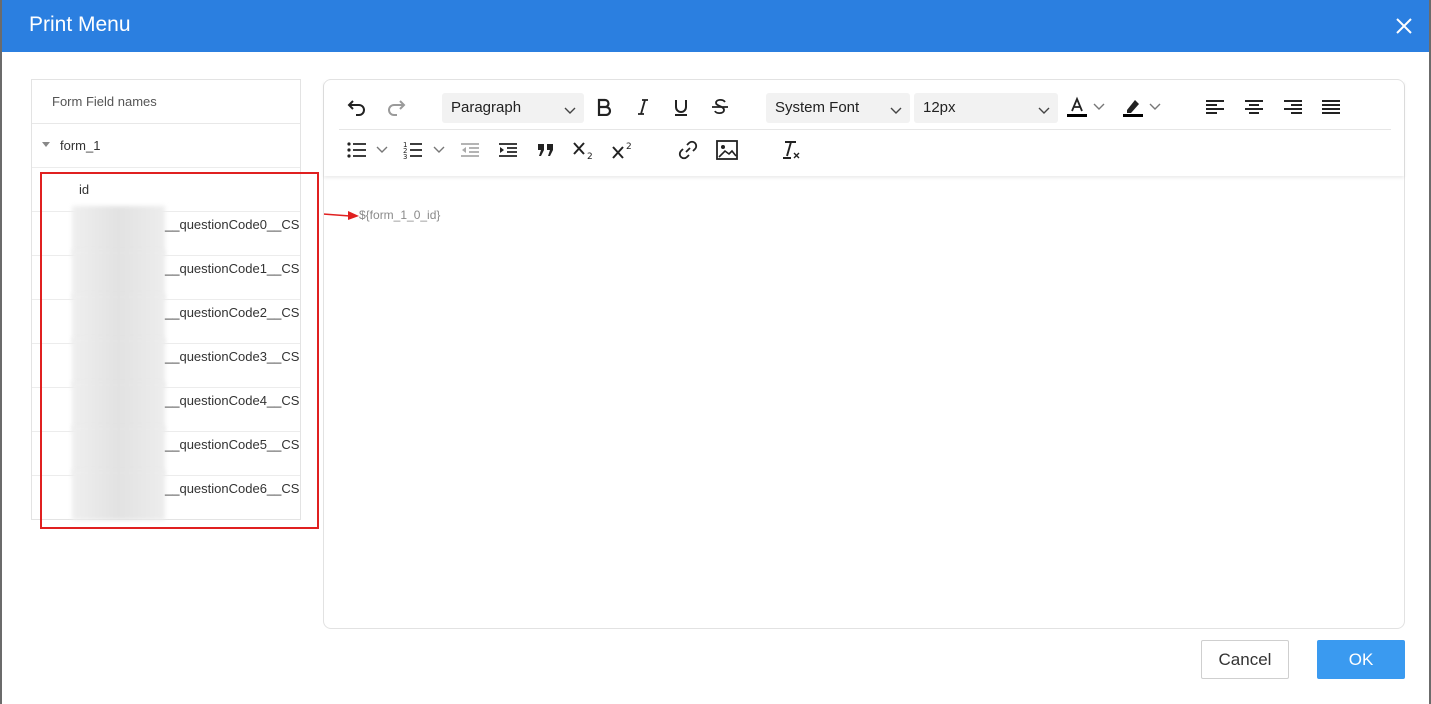 This screenshot has width=1431, height=704. What do you see at coordinates (546, 150) in the screenshot?
I see `blockquote-icon` at bounding box center [546, 150].